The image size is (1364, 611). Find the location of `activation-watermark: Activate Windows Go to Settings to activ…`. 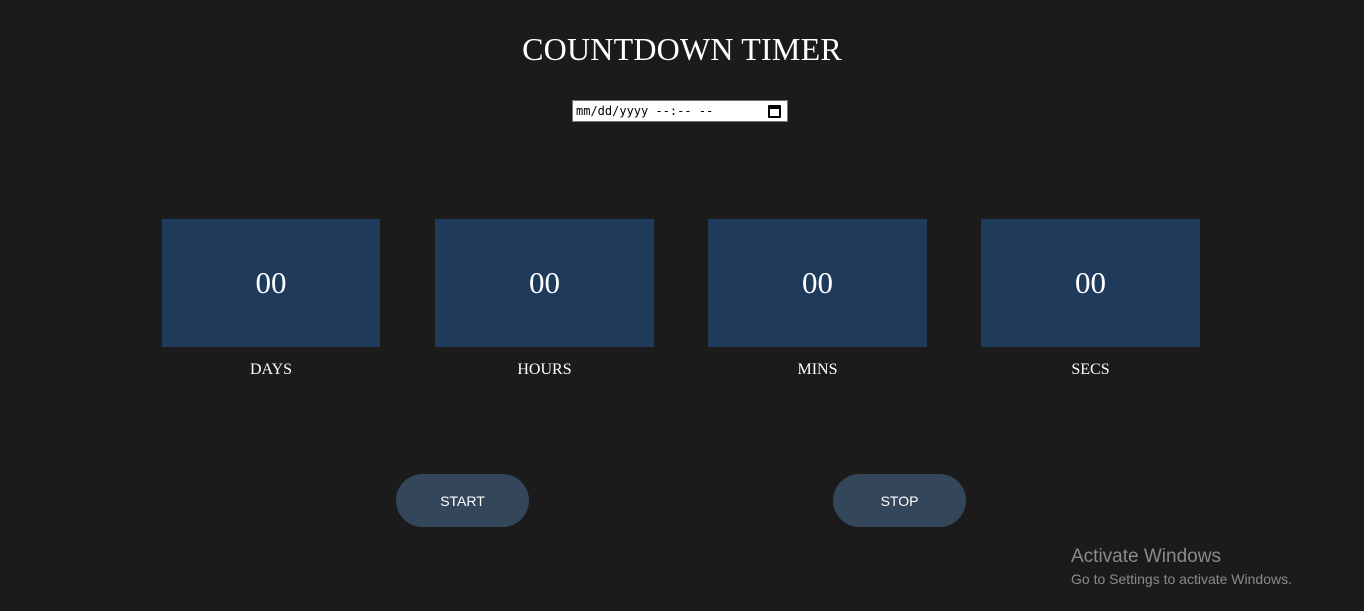

activation-watermark: Activate Windows Go to Settings to activ… is located at coordinates (1181, 567).